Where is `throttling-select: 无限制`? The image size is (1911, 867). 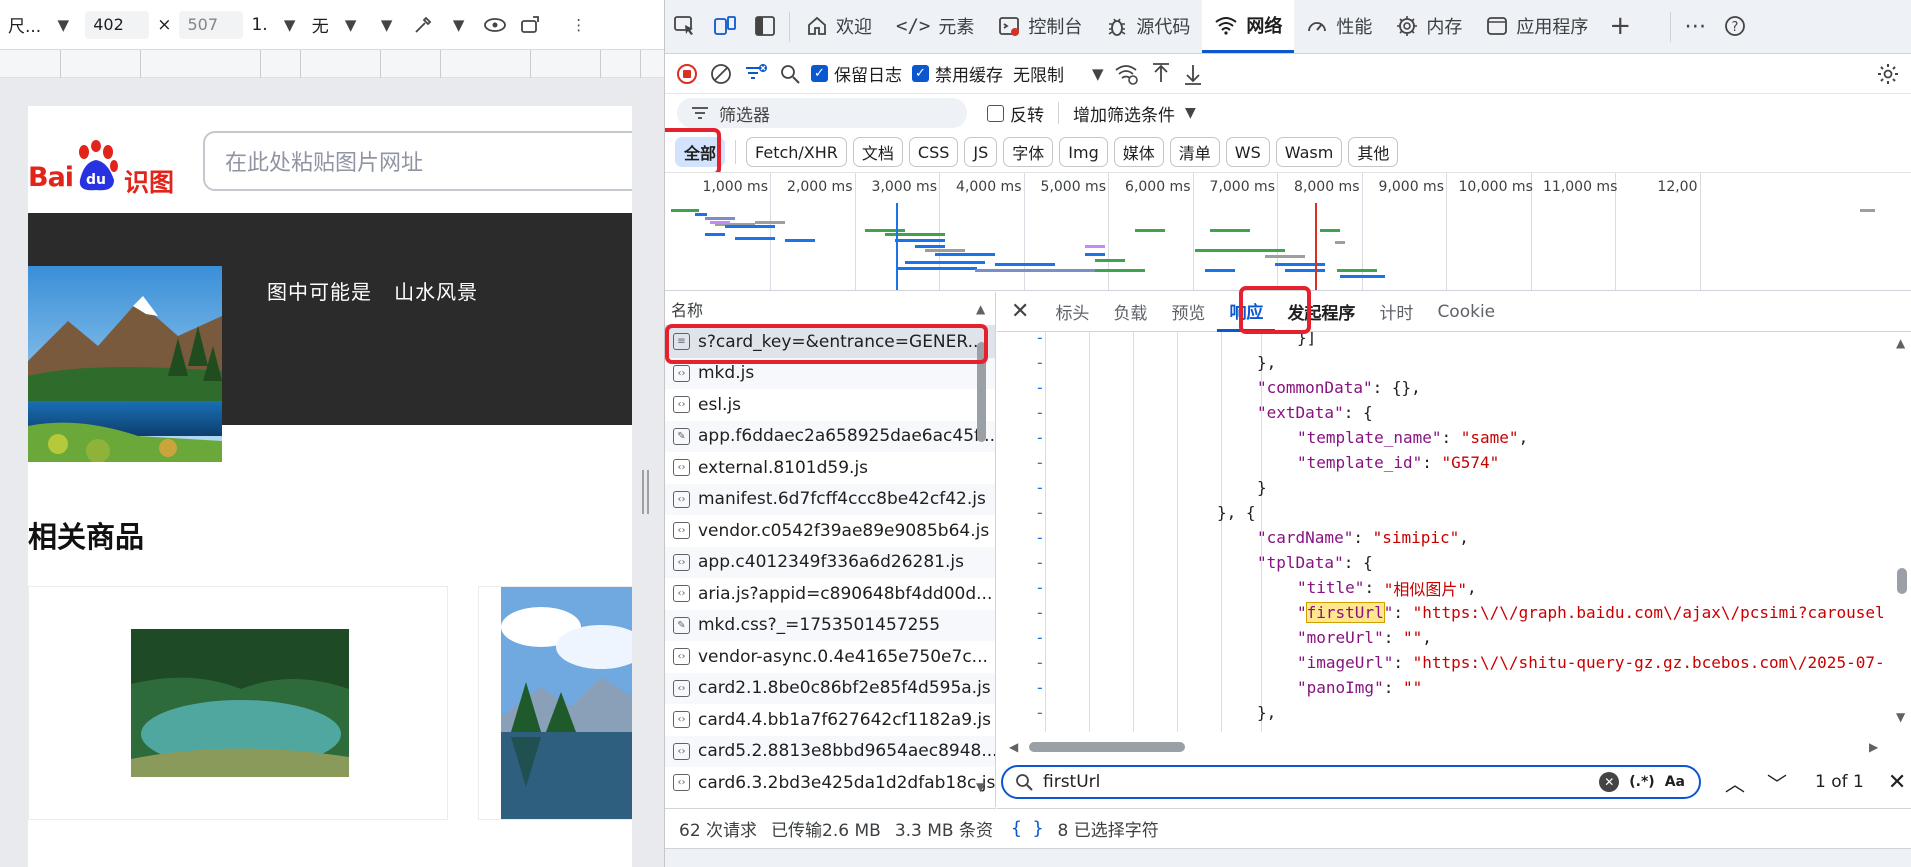
throttling-select: 无限制 is located at coordinates (1038, 73).